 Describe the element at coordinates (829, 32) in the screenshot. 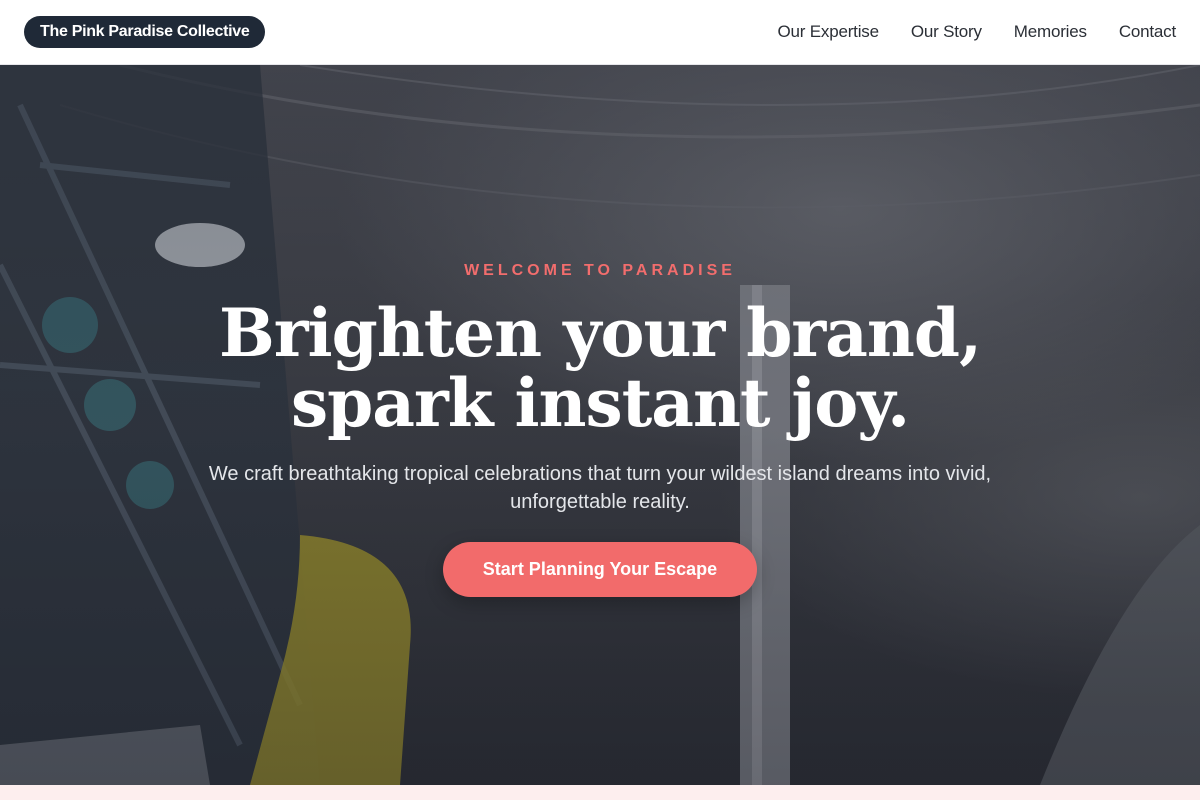

I see `nav-our-expertise: Our Expertise` at that location.